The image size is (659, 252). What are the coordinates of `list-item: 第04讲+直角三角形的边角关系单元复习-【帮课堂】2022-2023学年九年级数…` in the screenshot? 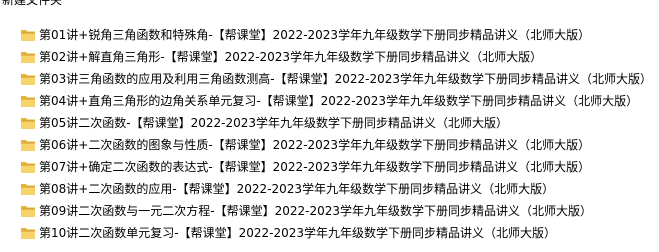 It's located at (329, 101).